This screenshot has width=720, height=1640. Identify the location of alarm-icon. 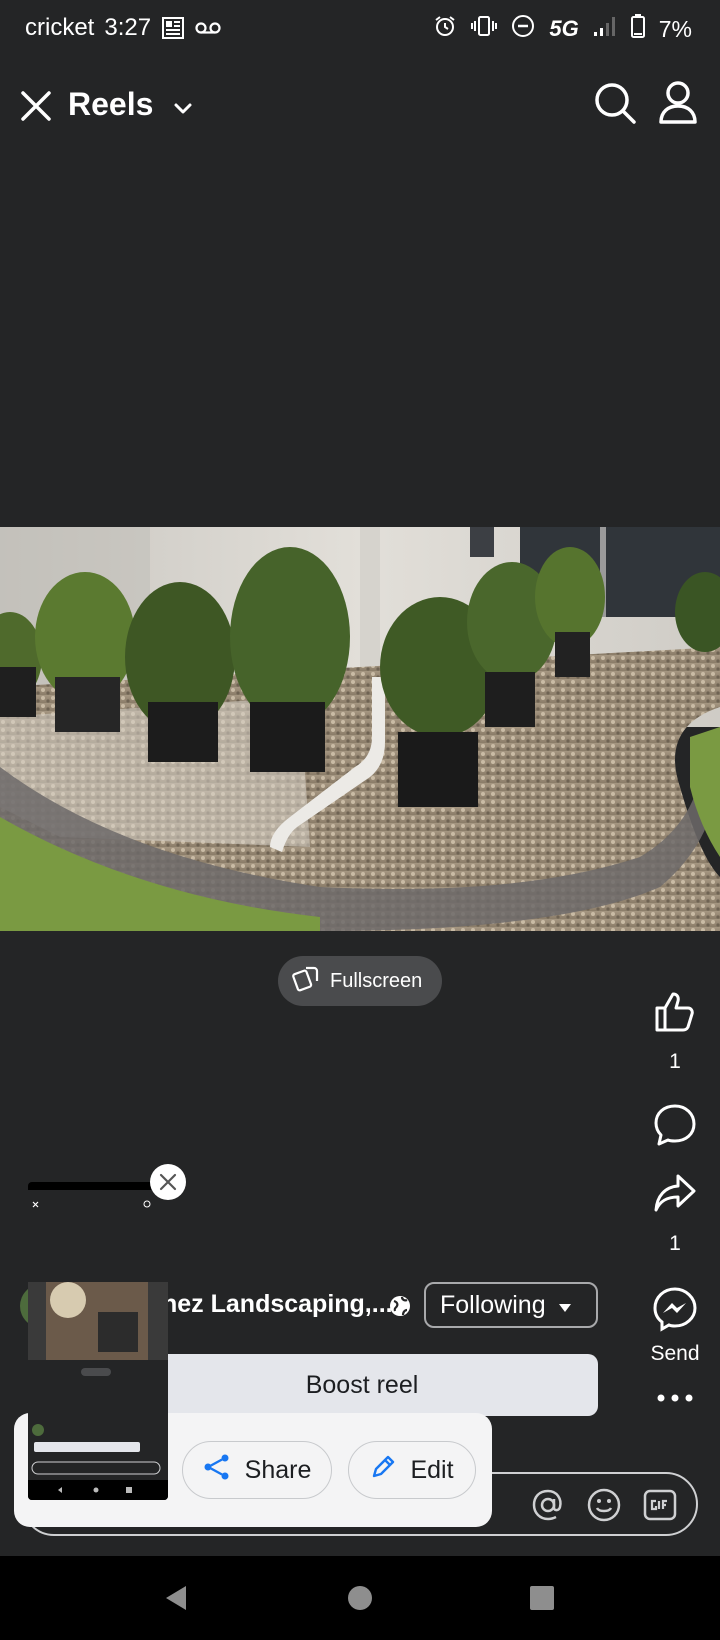
(445, 29).